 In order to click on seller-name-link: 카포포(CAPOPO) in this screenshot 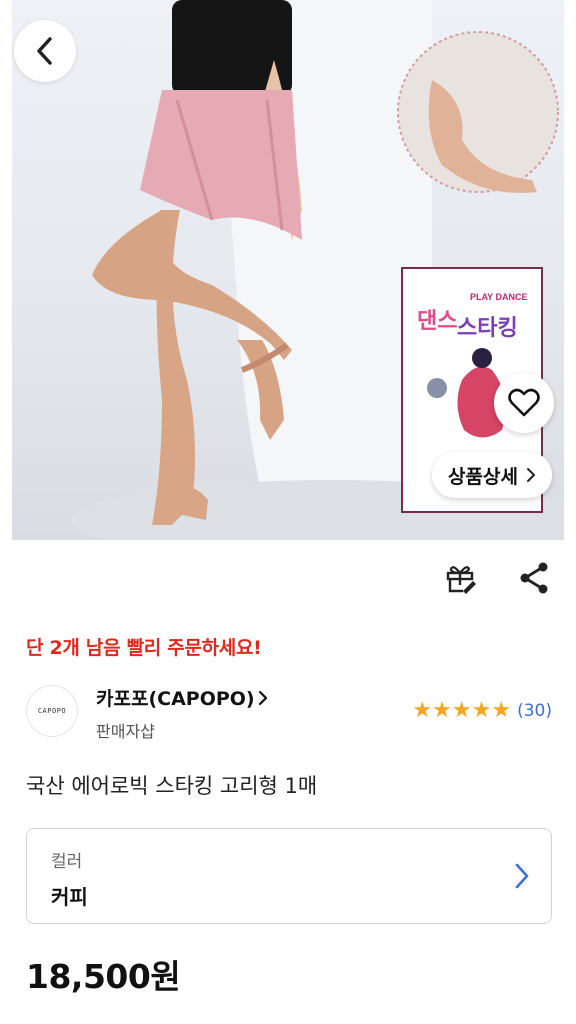, I will do `click(182, 697)`.